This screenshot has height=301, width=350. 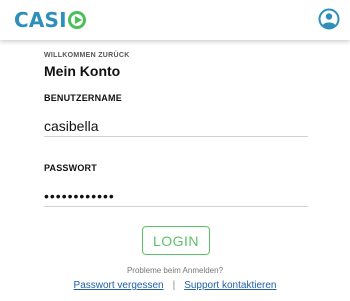 What do you see at coordinates (230, 285) in the screenshot?
I see `contact-support-link: Support kontaktieren` at bounding box center [230, 285].